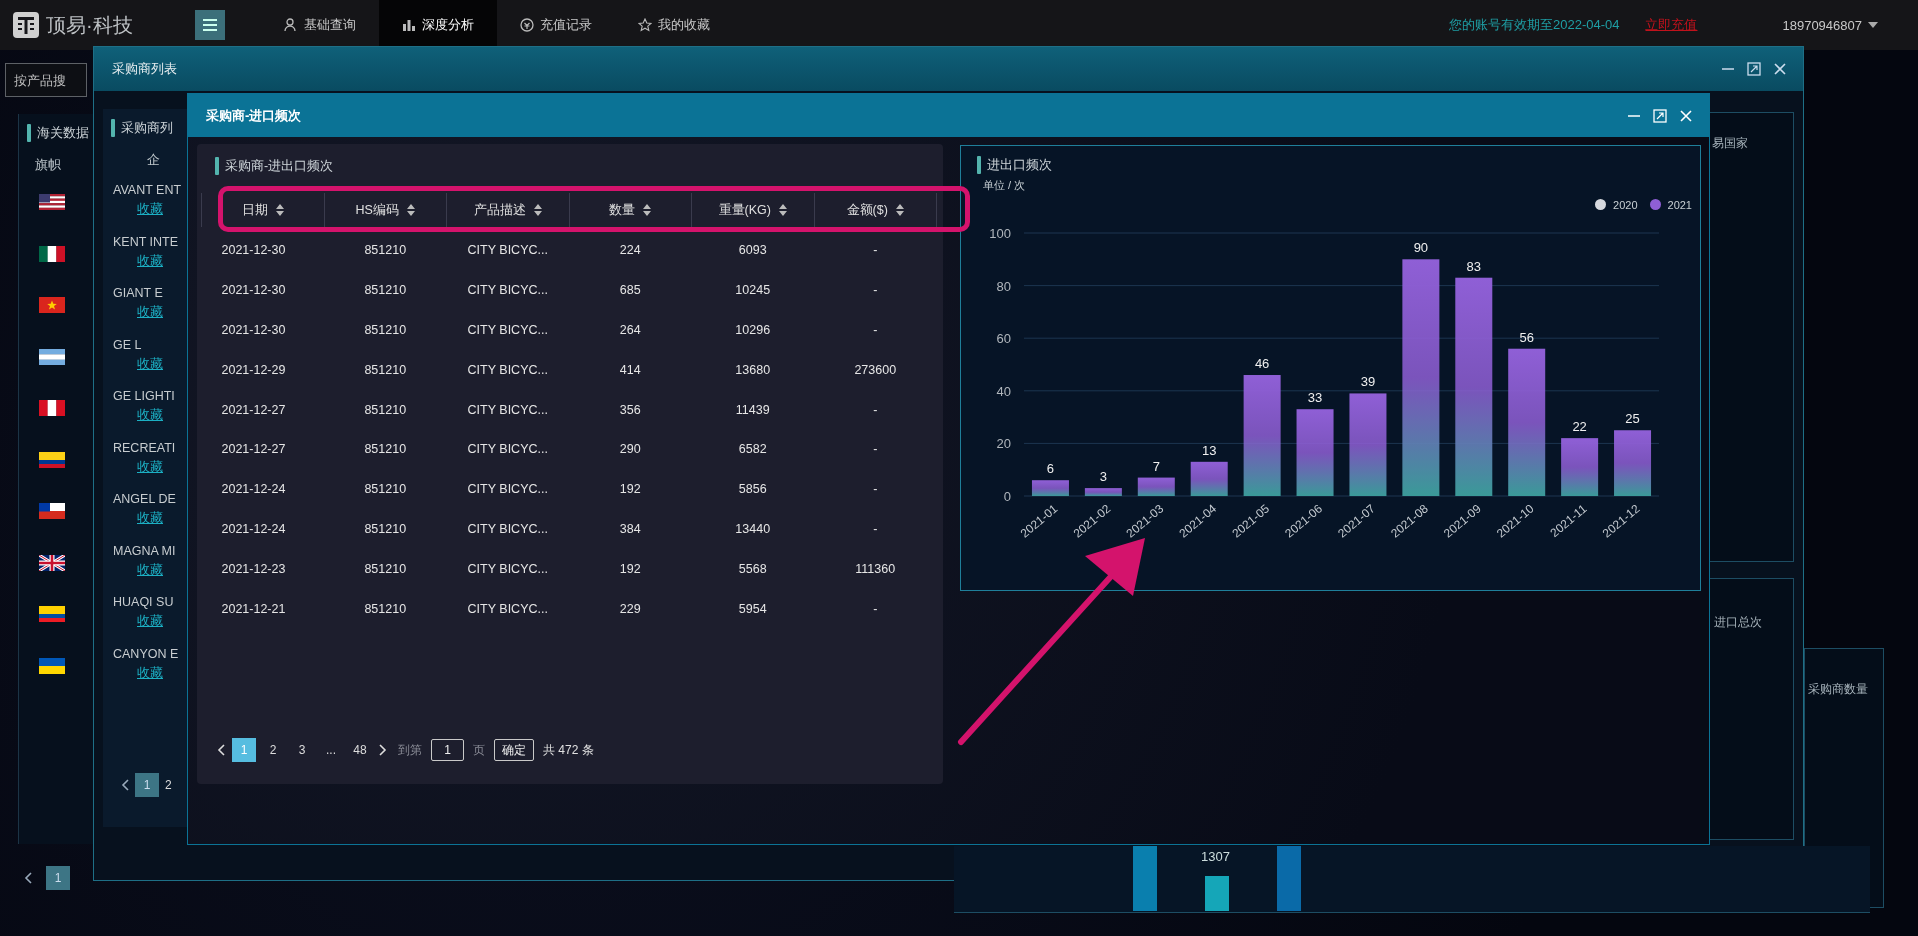  What do you see at coordinates (144, 550) in the screenshot?
I see `company-name: MAGNA MI` at bounding box center [144, 550].